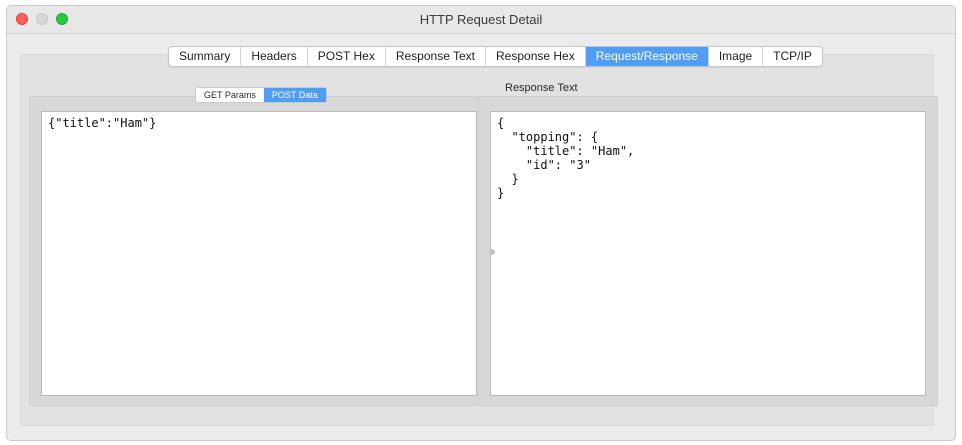 The image size is (962, 445). Describe the element at coordinates (205, 56) in the screenshot. I see `tab-summary: Summary` at that location.